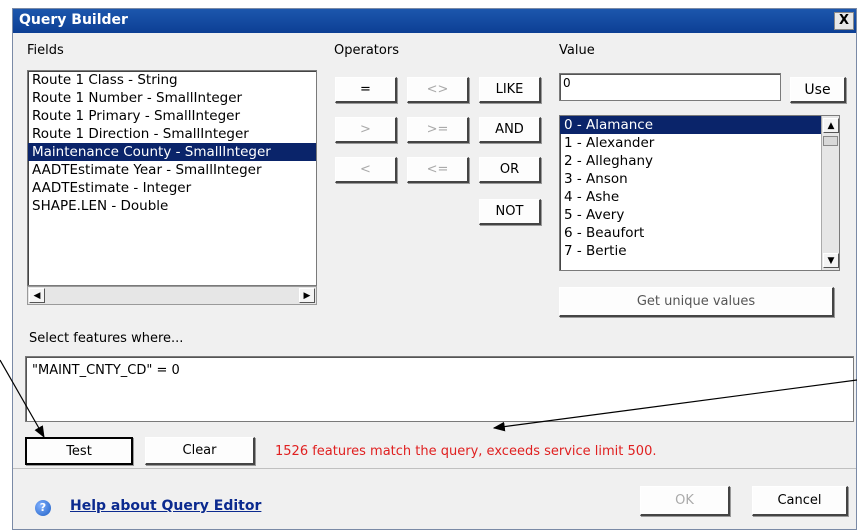 The image size is (857, 530). What do you see at coordinates (37, 295) in the screenshot?
I see `scroll-left-icon: ◀` at bounding box center [37, 295].